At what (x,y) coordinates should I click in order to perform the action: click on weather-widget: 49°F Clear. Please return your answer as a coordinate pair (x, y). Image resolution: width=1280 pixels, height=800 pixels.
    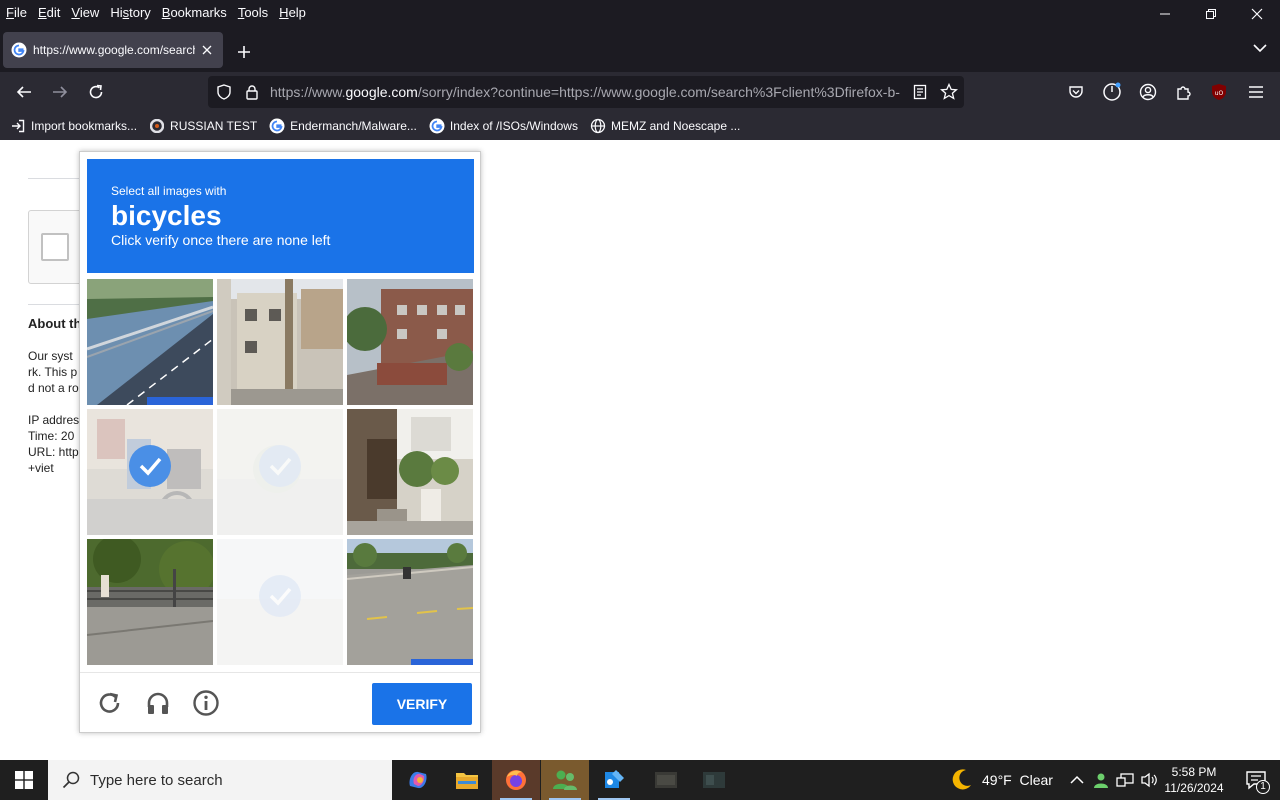
    Looking at the image, I should click on (1000, 780).